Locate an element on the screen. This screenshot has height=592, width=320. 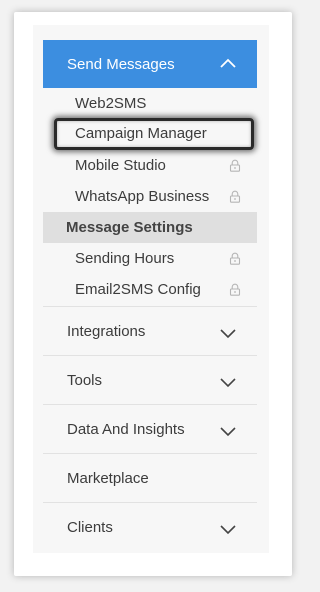
sidebar-item-integrations: Integrations is located at coordinates (150, 331).